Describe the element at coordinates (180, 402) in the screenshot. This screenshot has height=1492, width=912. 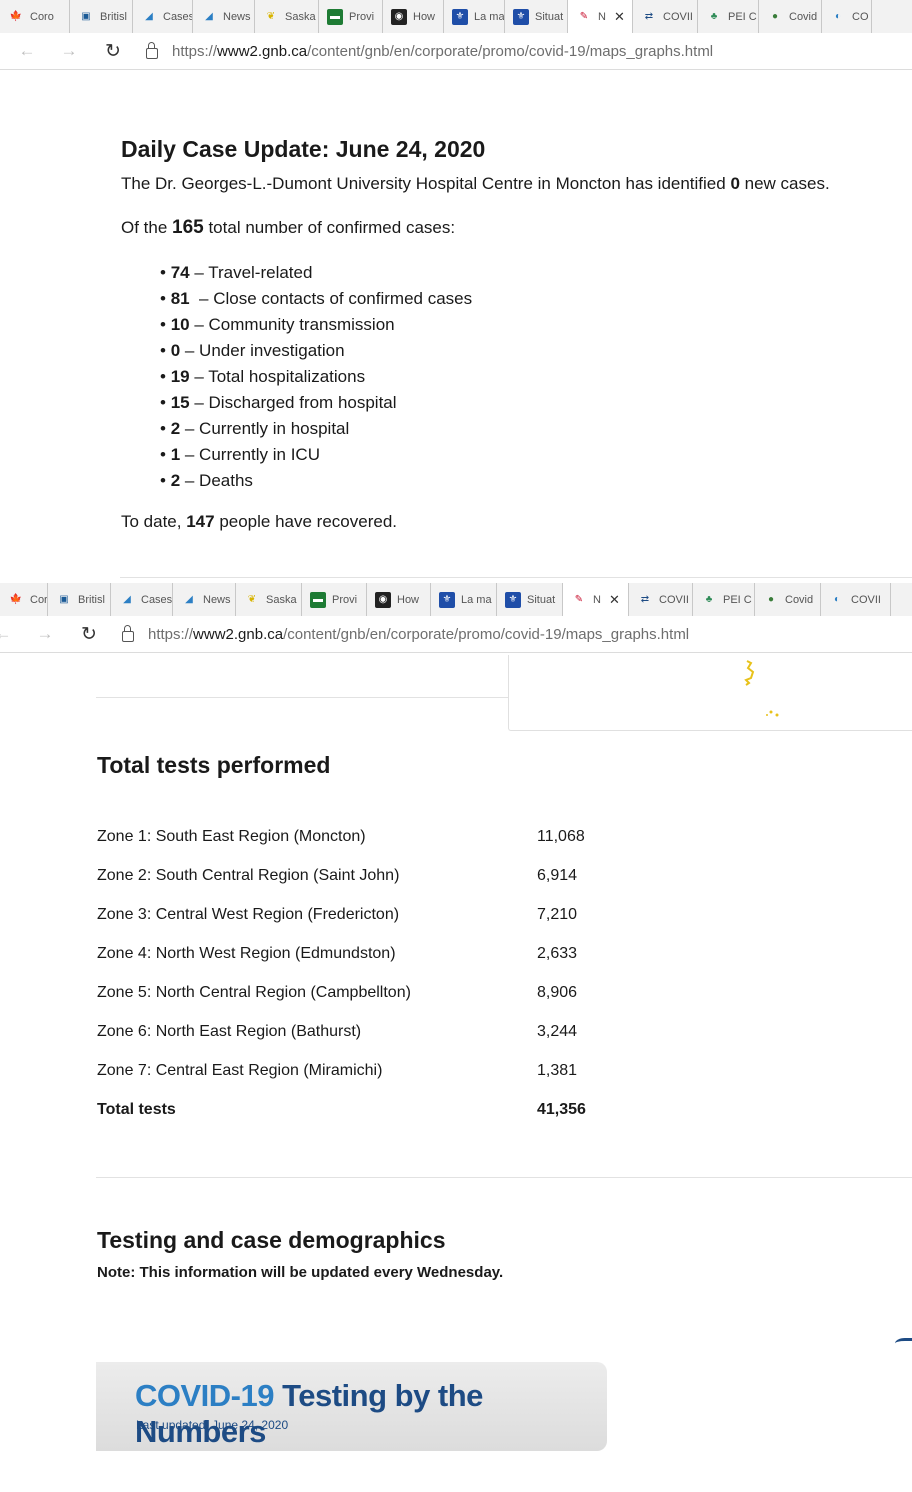
I see `case-count: 15` at that location.